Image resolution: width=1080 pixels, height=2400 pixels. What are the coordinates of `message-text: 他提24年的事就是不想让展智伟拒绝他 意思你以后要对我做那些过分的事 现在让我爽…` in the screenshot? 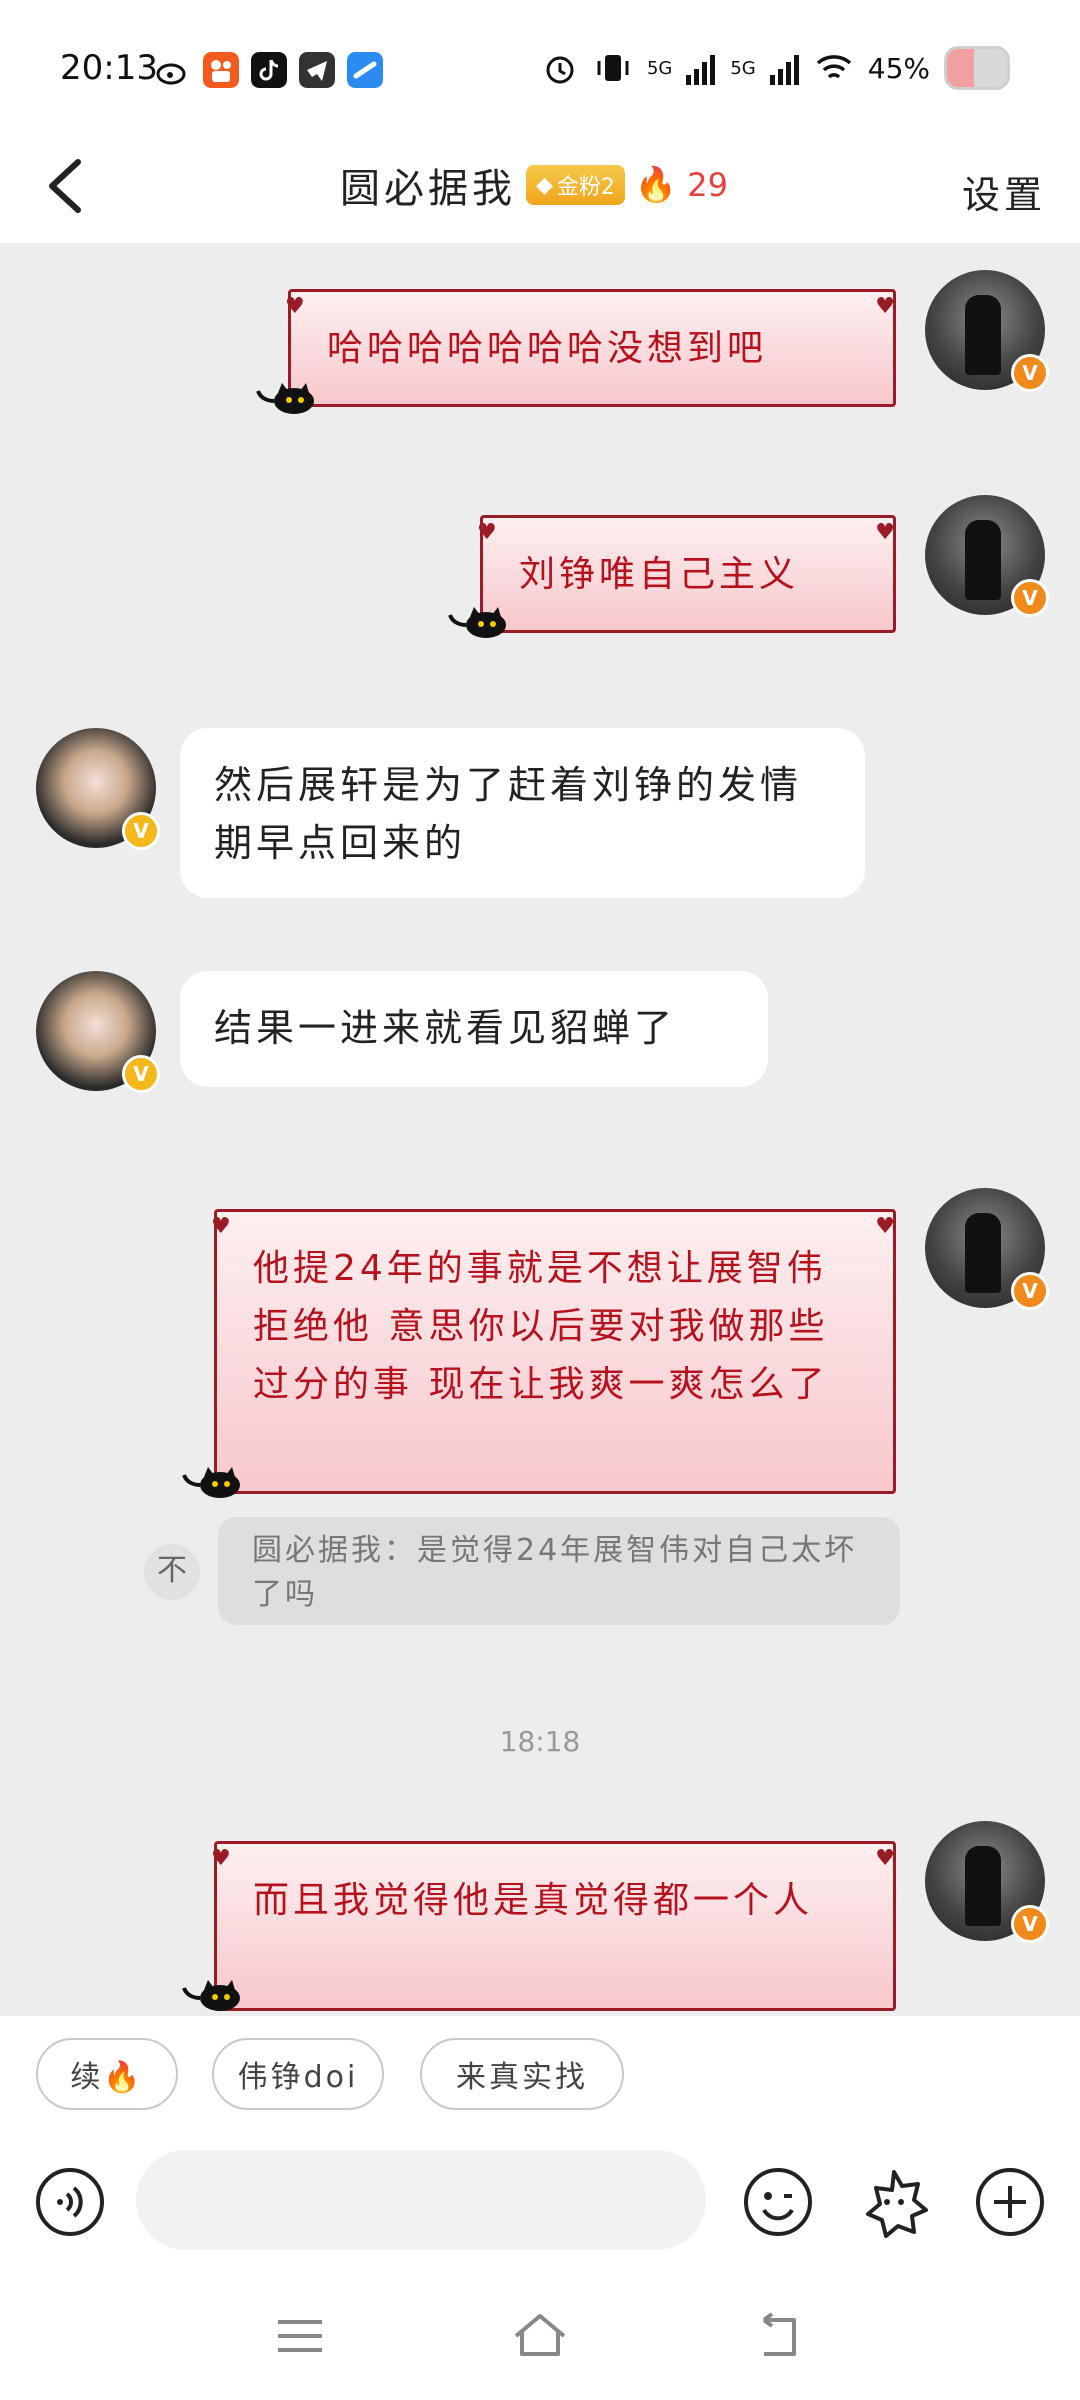 It's located at (541, 1326).